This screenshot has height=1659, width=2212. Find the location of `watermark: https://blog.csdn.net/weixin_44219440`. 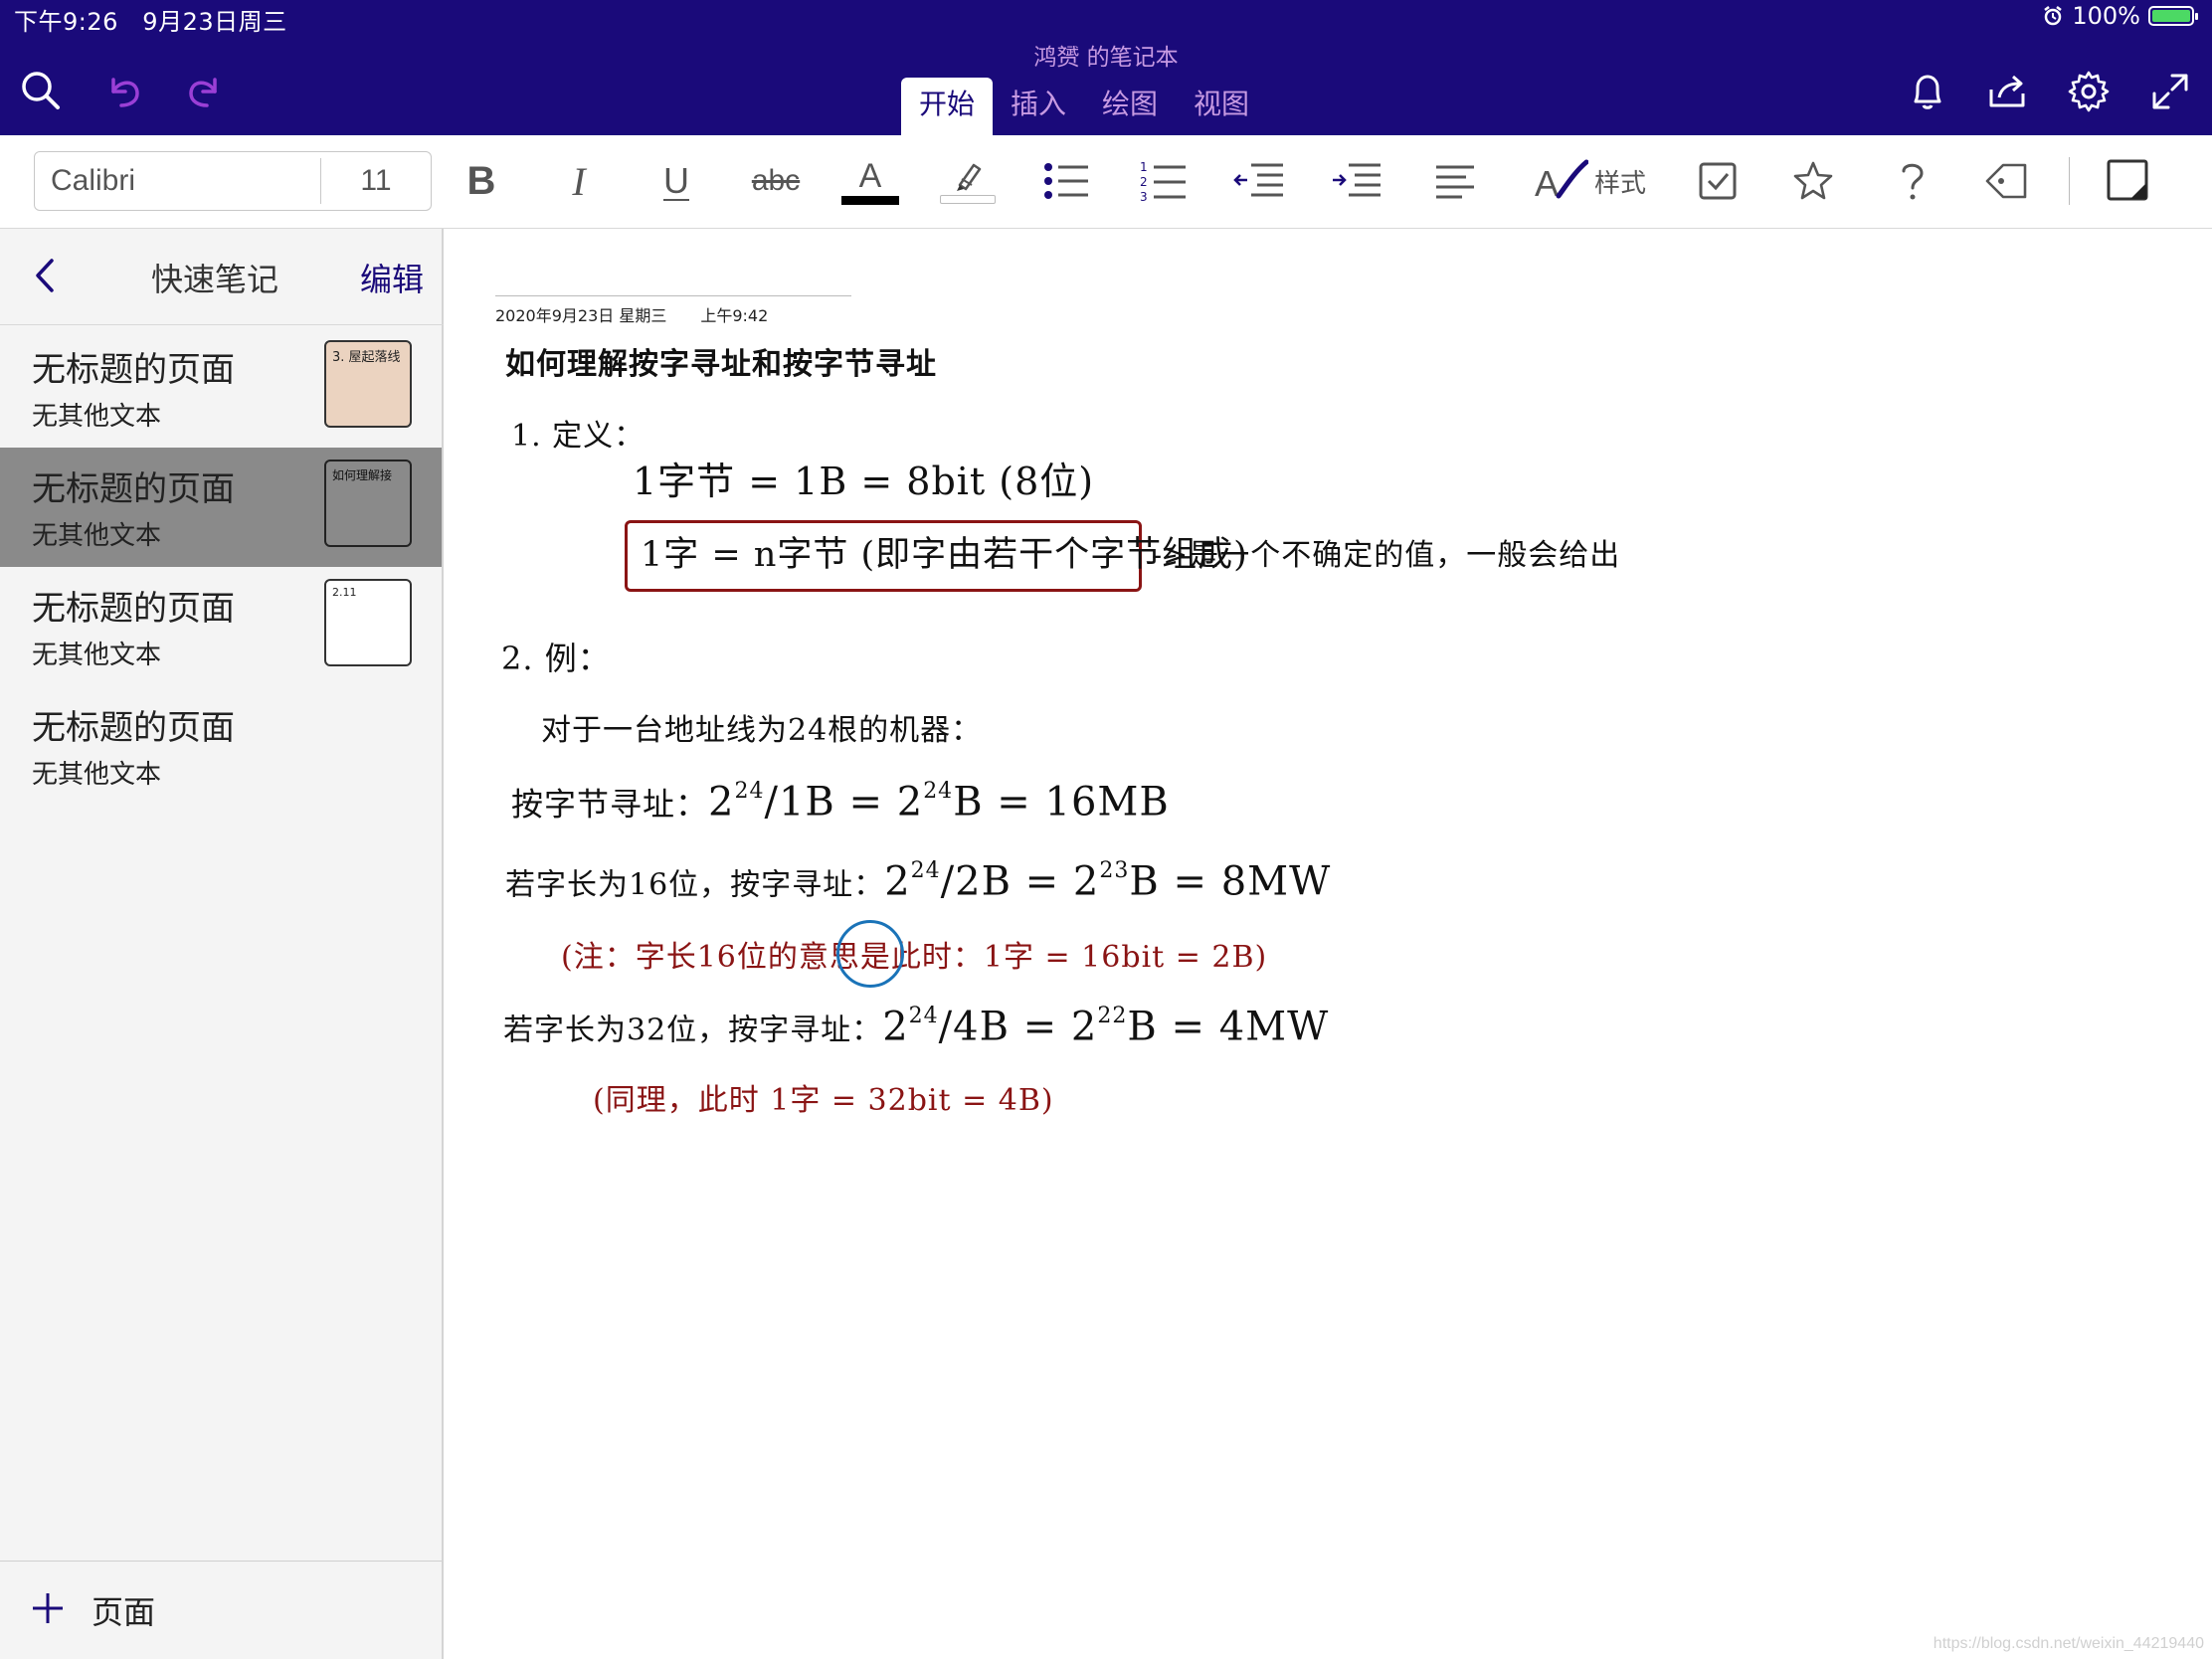

watermark: https://blog.csdn.net/weixin_44219440 is located at coordinates (2068, 1643).